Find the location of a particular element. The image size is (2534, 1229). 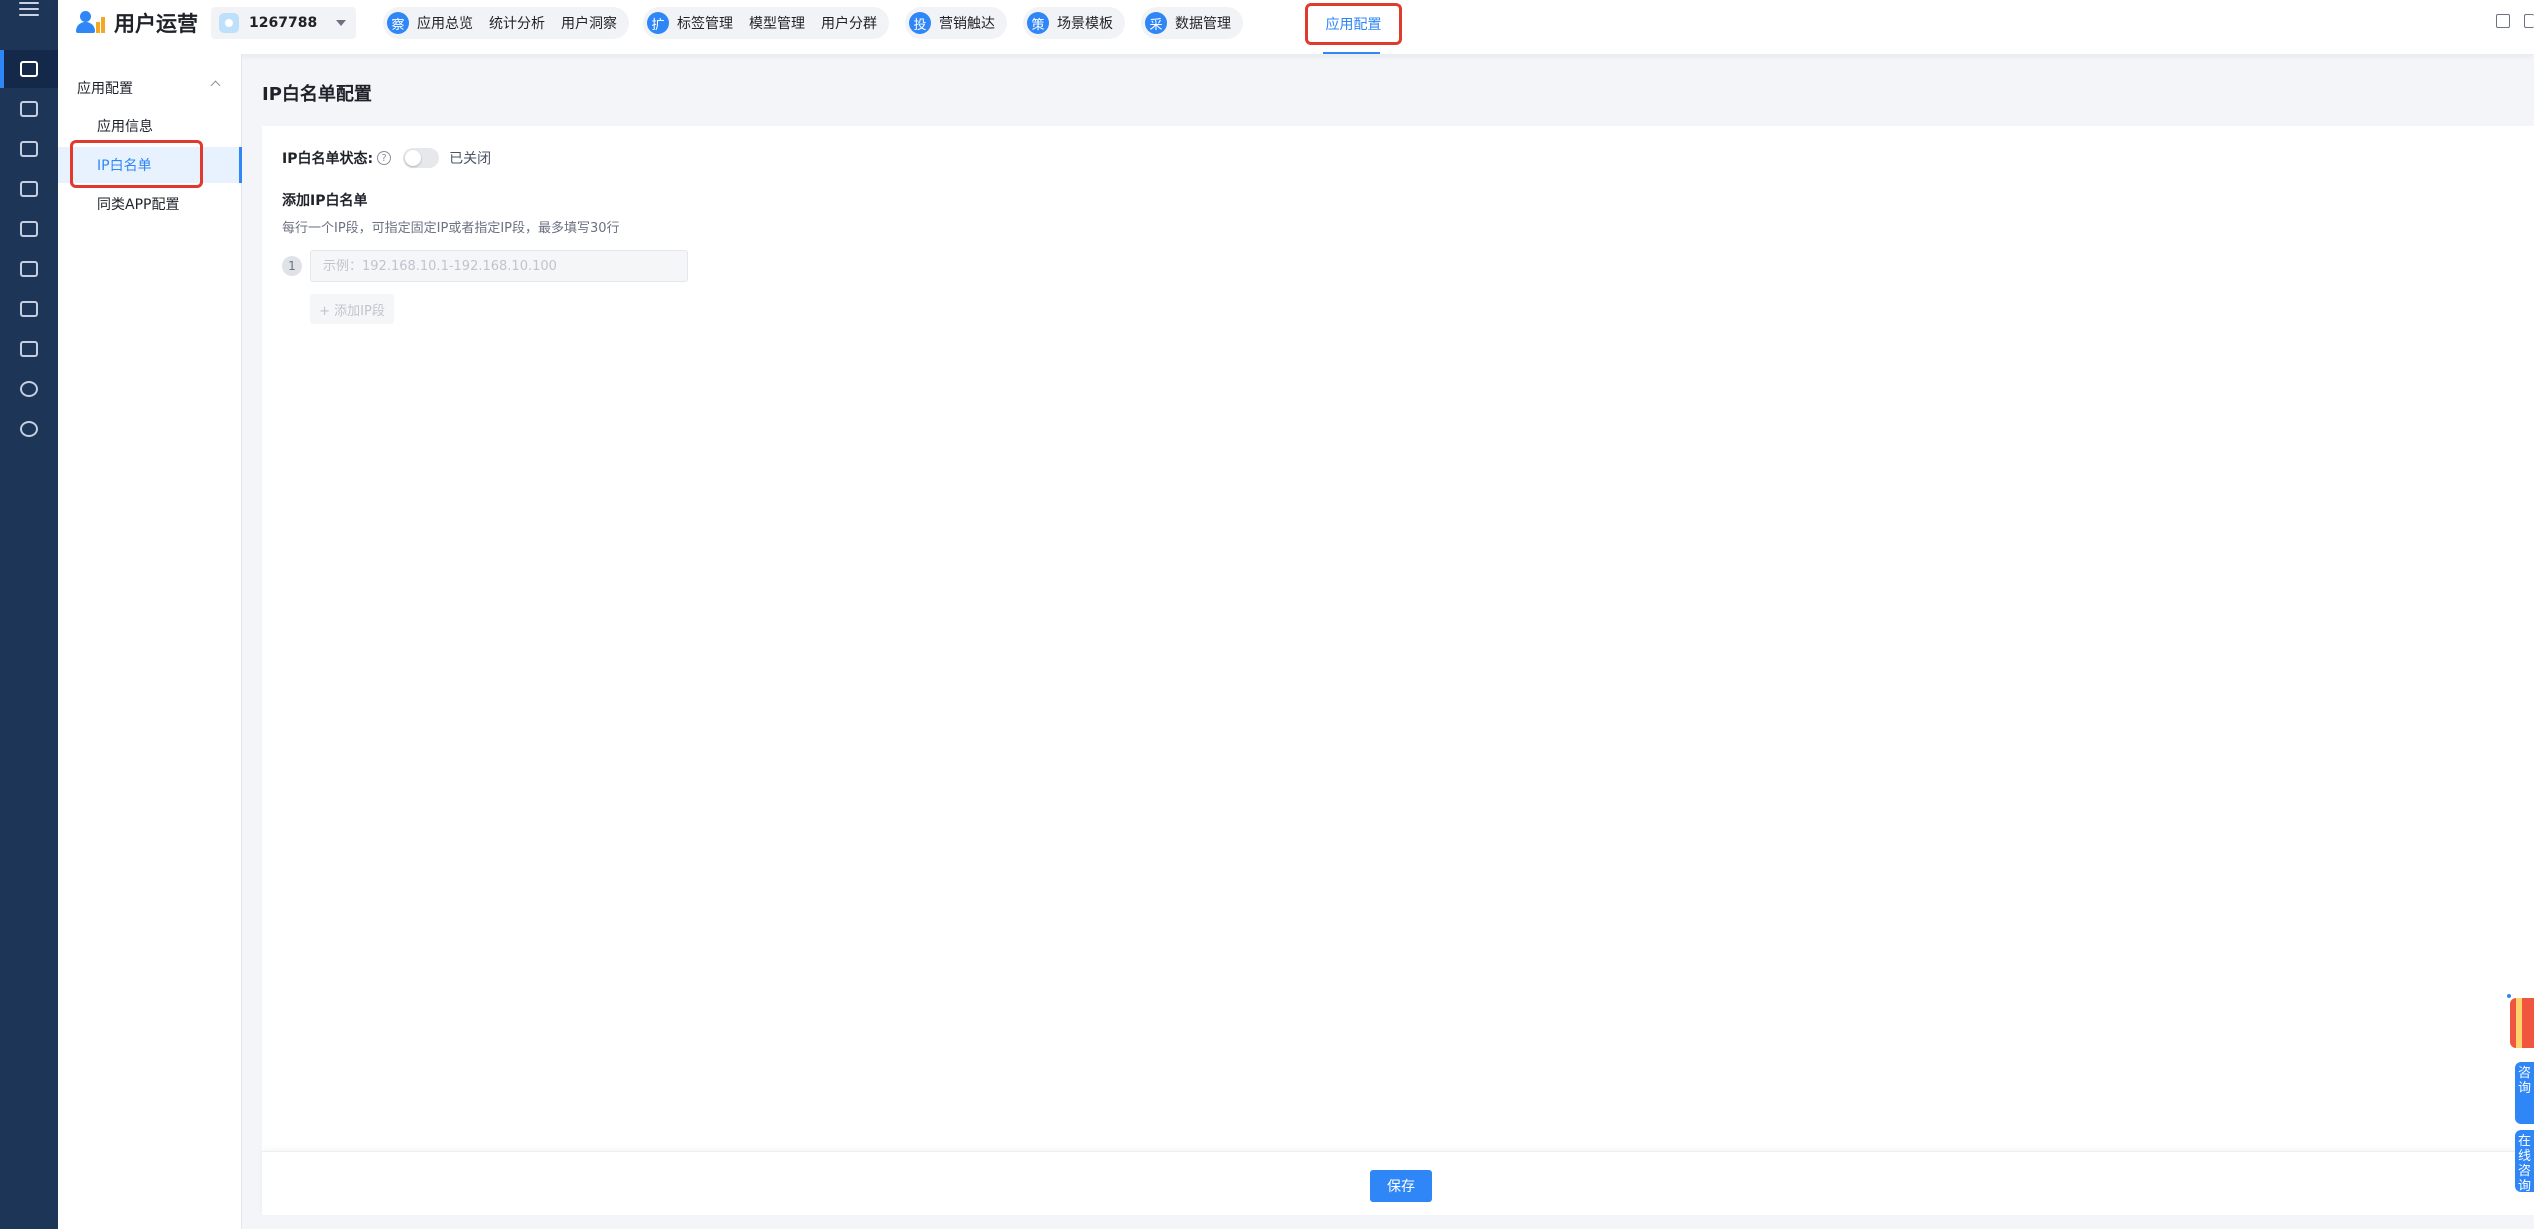

whitelist-toggle is located at coordinates (421, 158).